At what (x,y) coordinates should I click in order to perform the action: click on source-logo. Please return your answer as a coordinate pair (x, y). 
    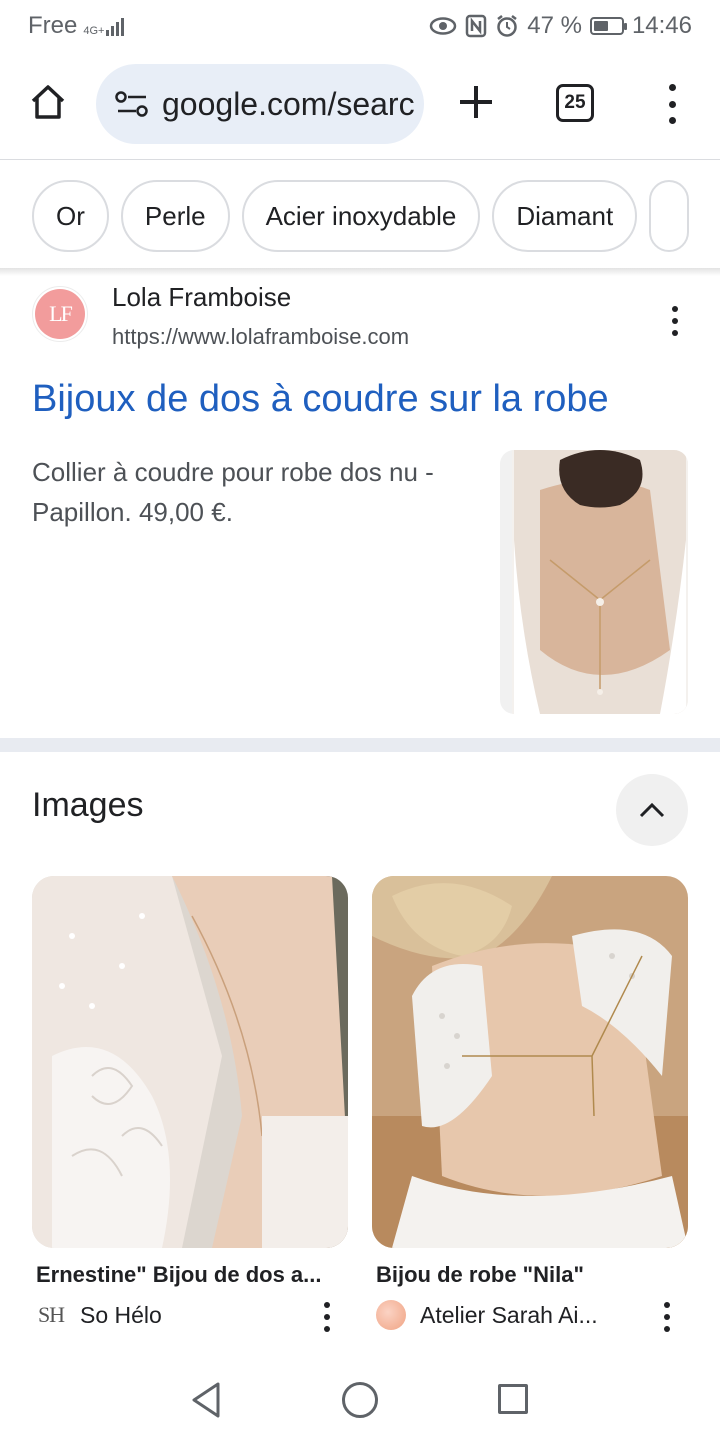
    Looking at the image, I should click on (391, 1315).